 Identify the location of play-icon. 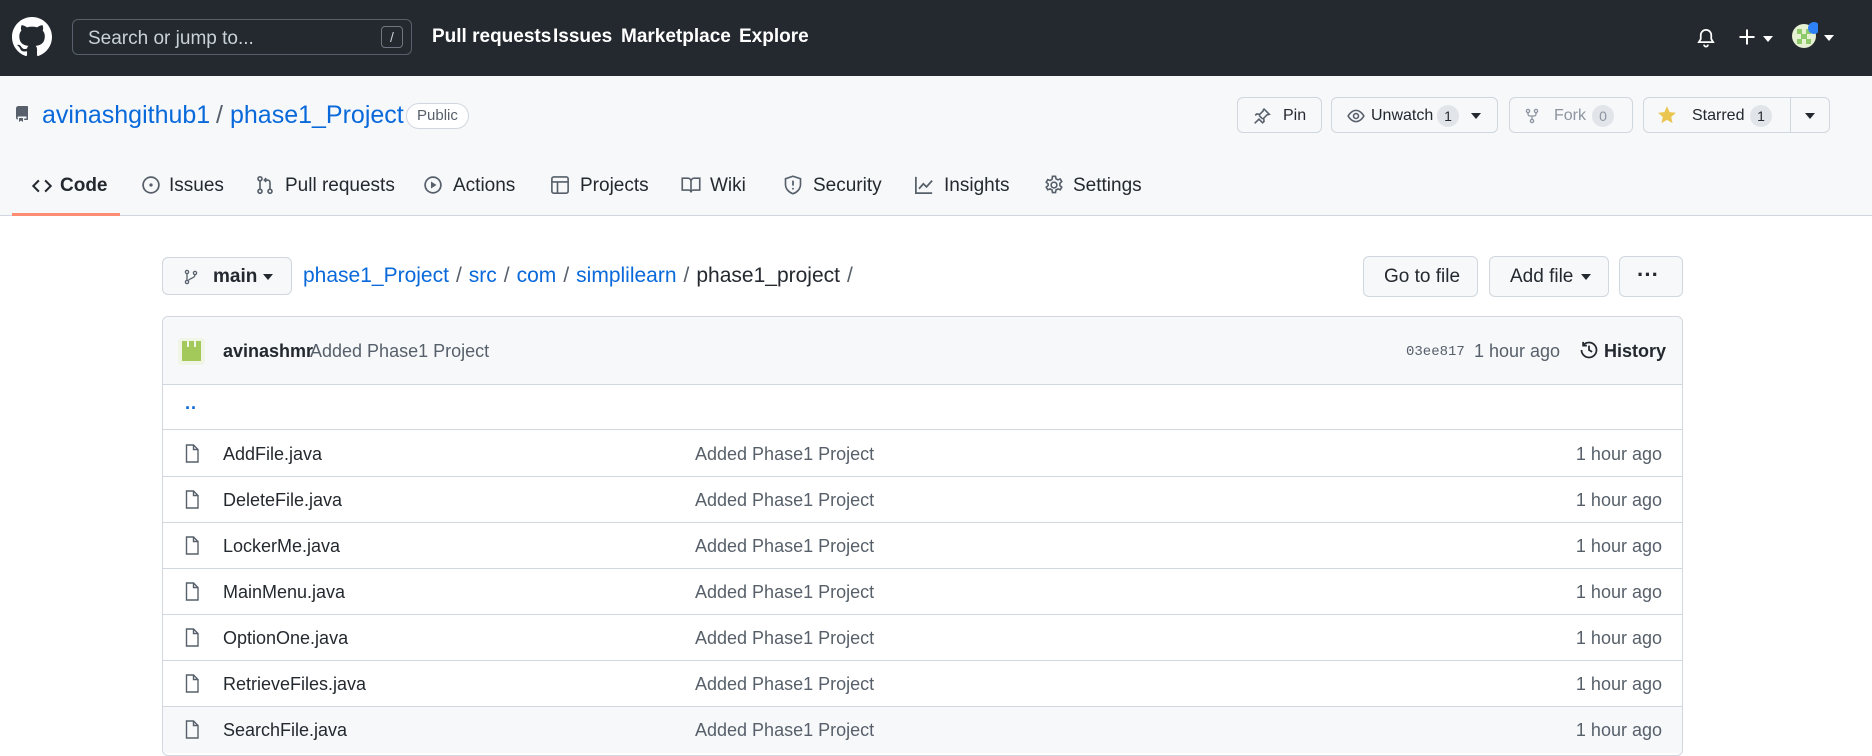
(433, 185).